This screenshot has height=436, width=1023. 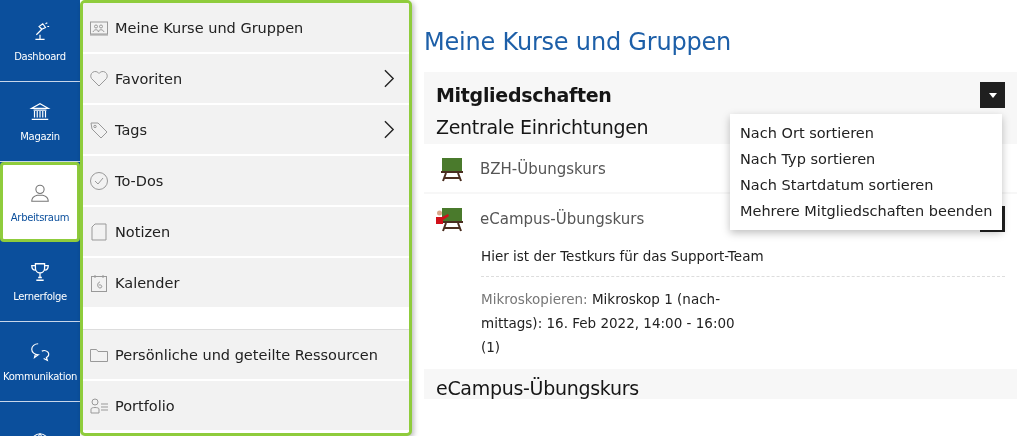 What do you see at coordinates (40, 202) in the screenshot?
I see `rail-item: Arbeitsraum` at bounding box center [40, 202].